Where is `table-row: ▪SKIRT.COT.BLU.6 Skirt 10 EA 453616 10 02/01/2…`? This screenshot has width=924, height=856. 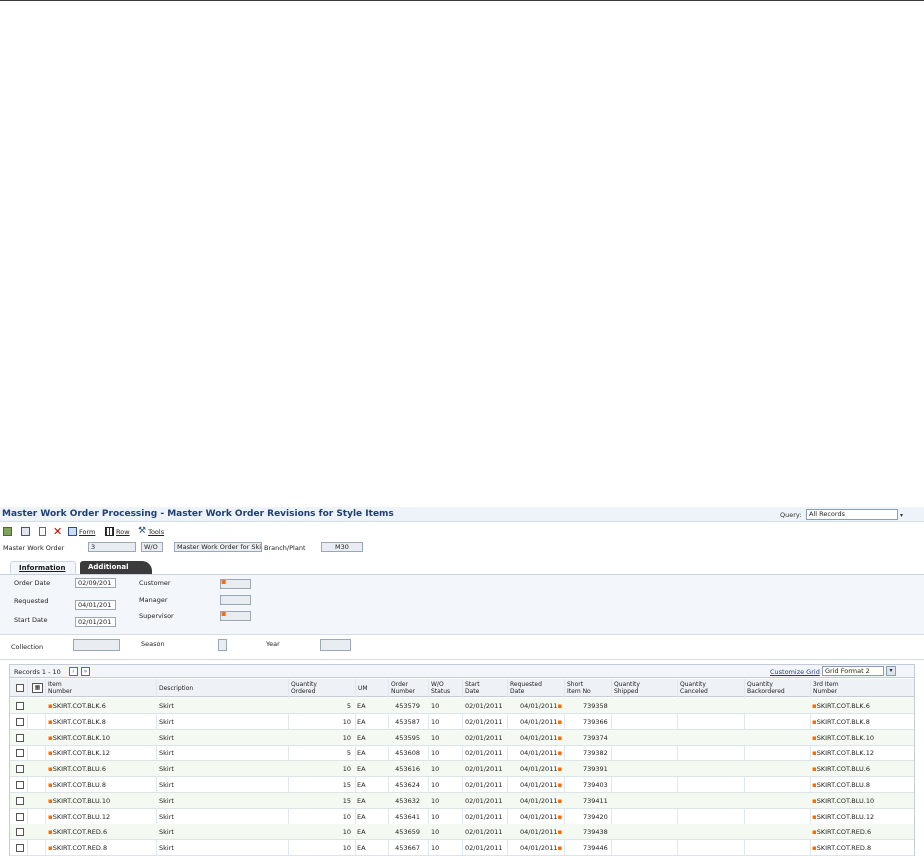 table-row: ▪SKIRT.COT.BLU.6 Skirt 10 EA 453616 10 02/01/2… is located at coordinates (462, 769).